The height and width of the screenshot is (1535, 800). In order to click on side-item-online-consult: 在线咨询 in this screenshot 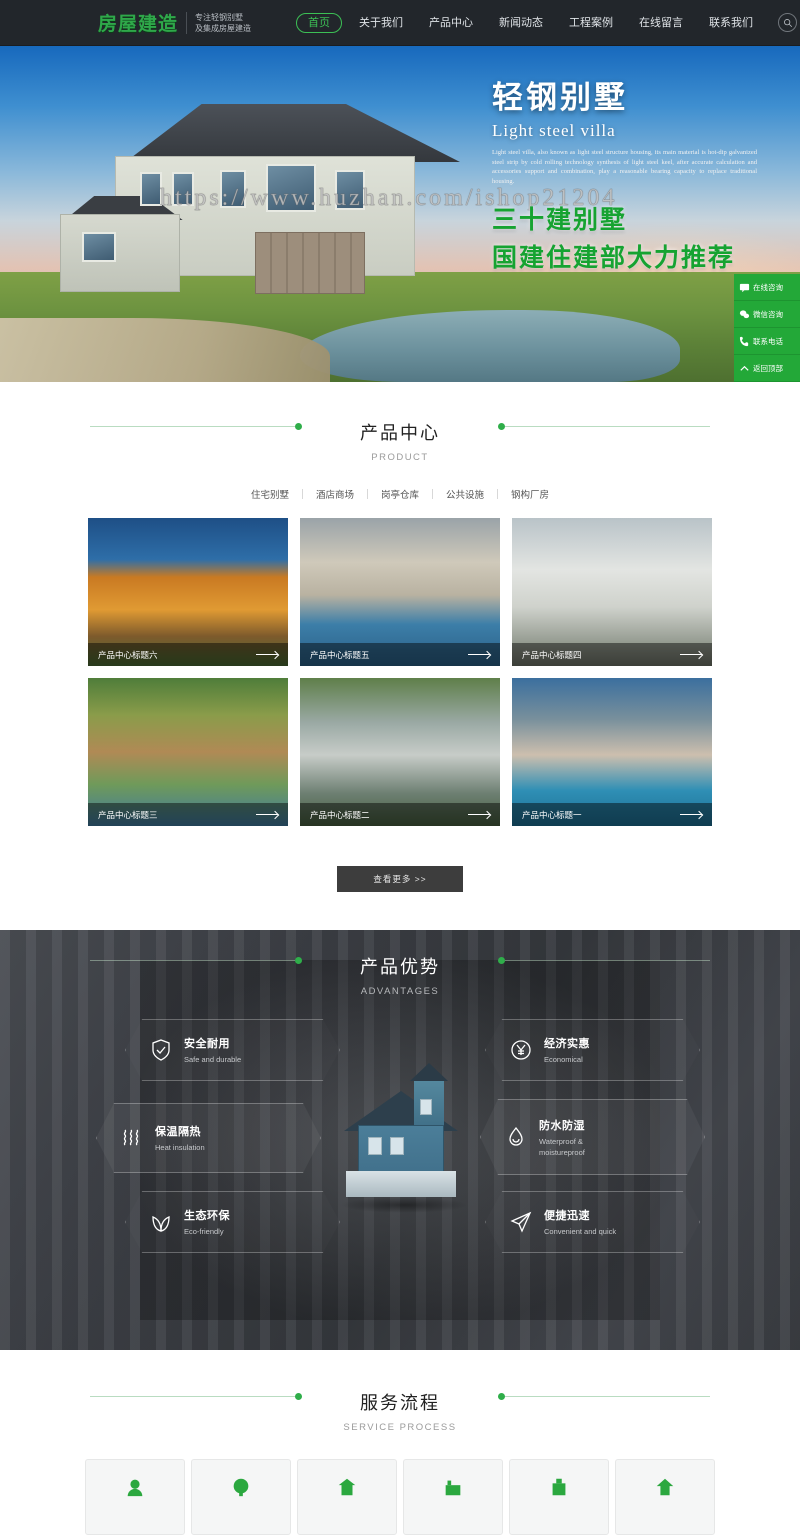, I will do `click(767, 287)`.